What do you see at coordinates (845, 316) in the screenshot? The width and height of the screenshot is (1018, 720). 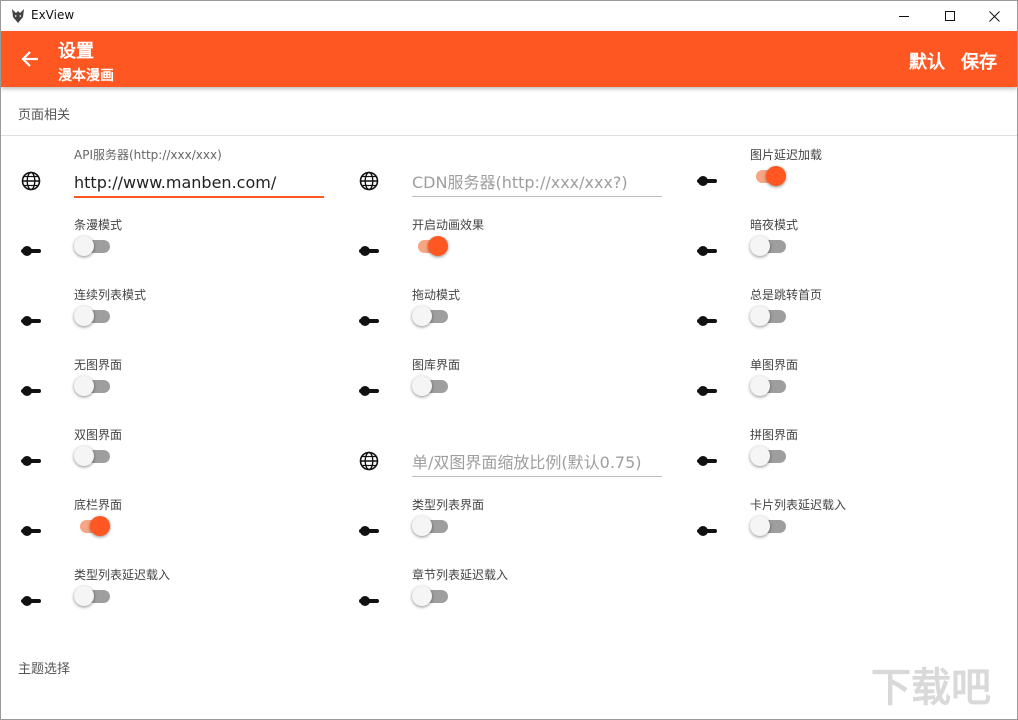 I see `setting-item: 总是跳转首页` at bounding box center [845, 316].